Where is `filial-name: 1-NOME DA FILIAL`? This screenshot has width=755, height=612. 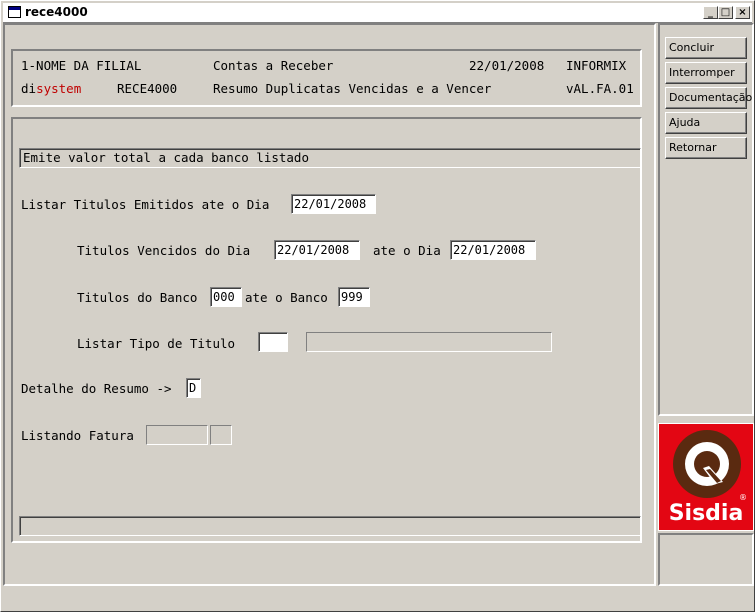 filial-name: 1-NOME DA FILIAL is located at coordinates (81, 65).